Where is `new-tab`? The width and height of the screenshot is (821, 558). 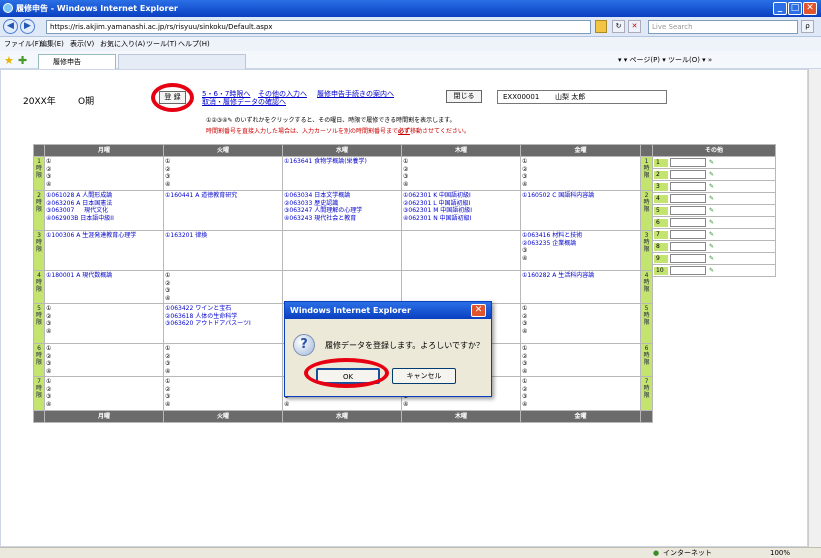 new-tab is located at coordinates (182, 61).